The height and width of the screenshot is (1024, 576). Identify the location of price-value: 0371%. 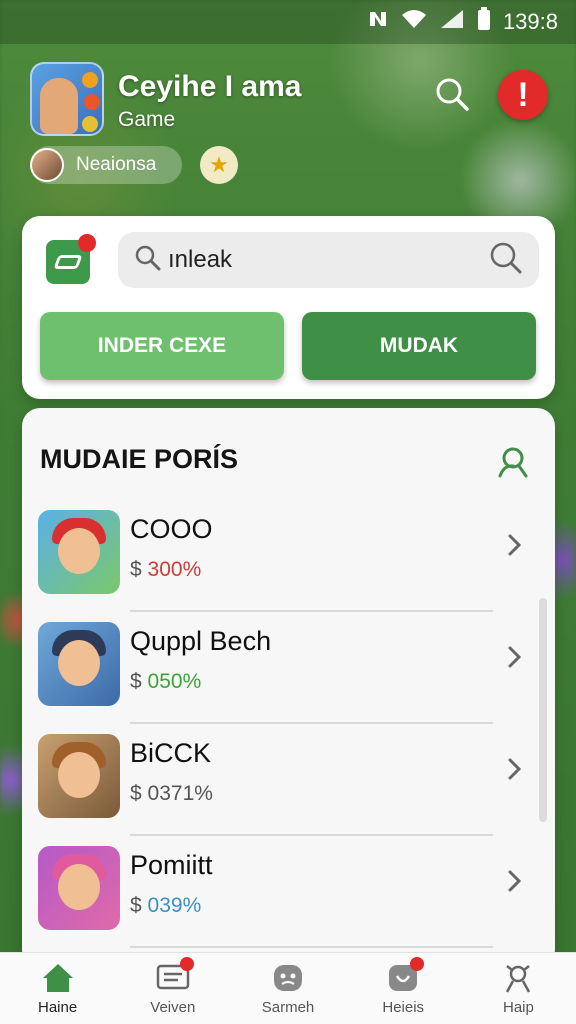
(180, 793).